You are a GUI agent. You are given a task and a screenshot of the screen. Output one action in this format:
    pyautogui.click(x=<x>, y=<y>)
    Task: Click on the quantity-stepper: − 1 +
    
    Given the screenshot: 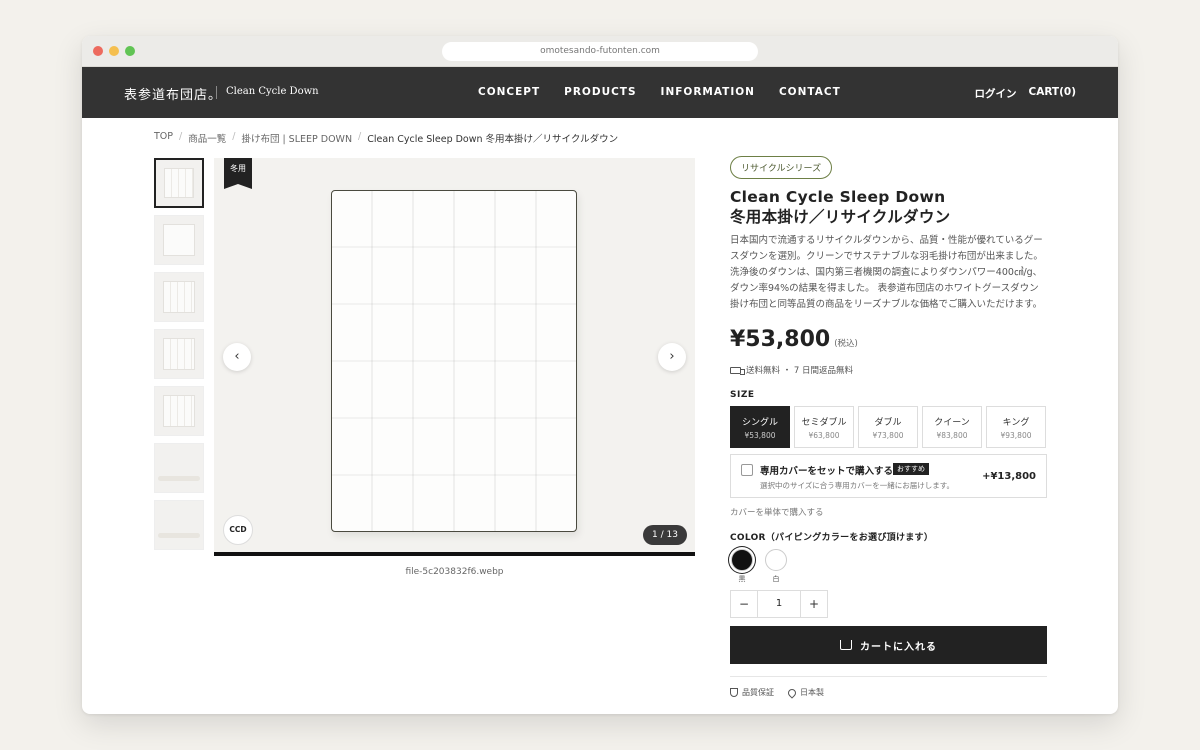 What is the action you would take?
    pyautogui.click(x=779, y=604)
    